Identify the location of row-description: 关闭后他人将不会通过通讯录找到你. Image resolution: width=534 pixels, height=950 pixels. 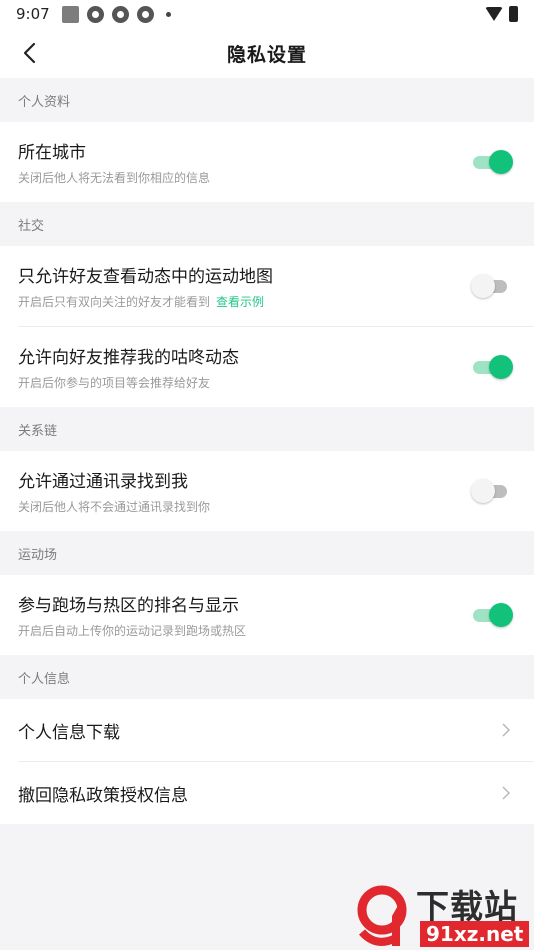
(114, 507).